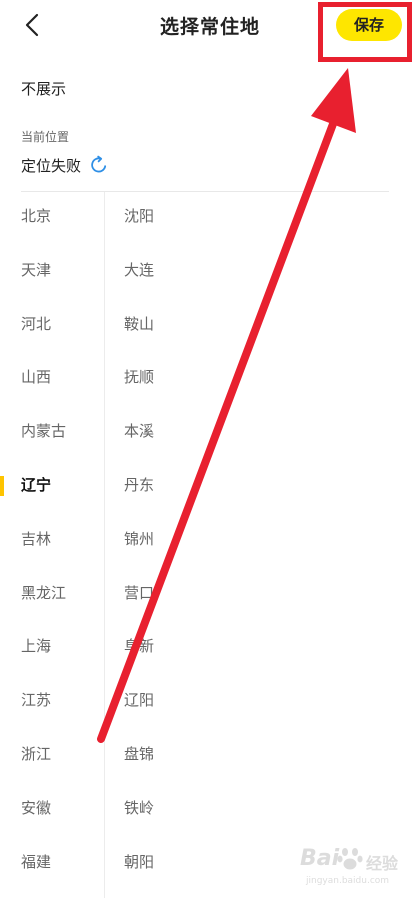 This screenshot has height=898, width=420. Describe the element at coordinates (43, 88) in the screenshot. I see `no-display-option: 不展示` at that location.